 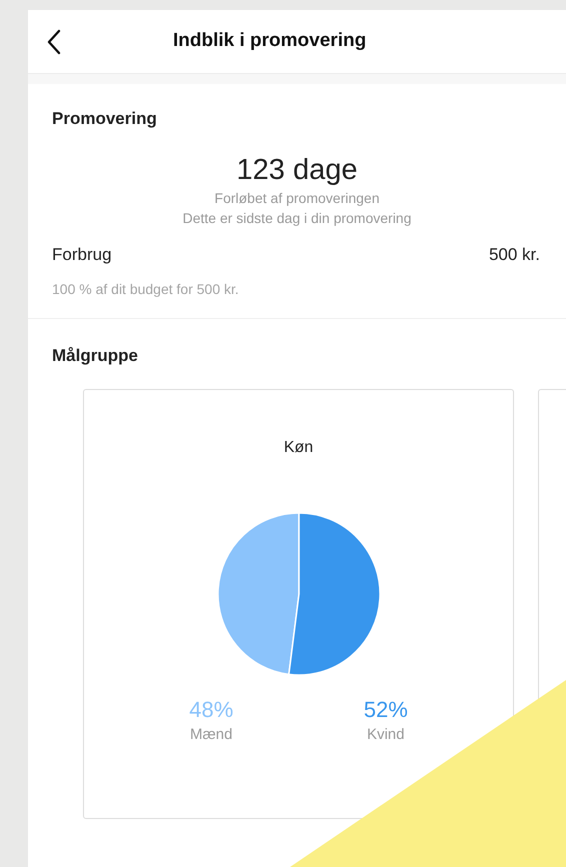 I want to click on duration-note: Dette er sidste dag i din promovering, so click(x=297, y=218).